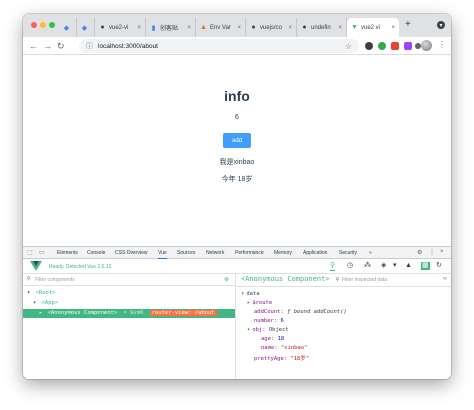 This screenshot has width=474, height=410. I want to click on page-title: info, so click(237, 96).